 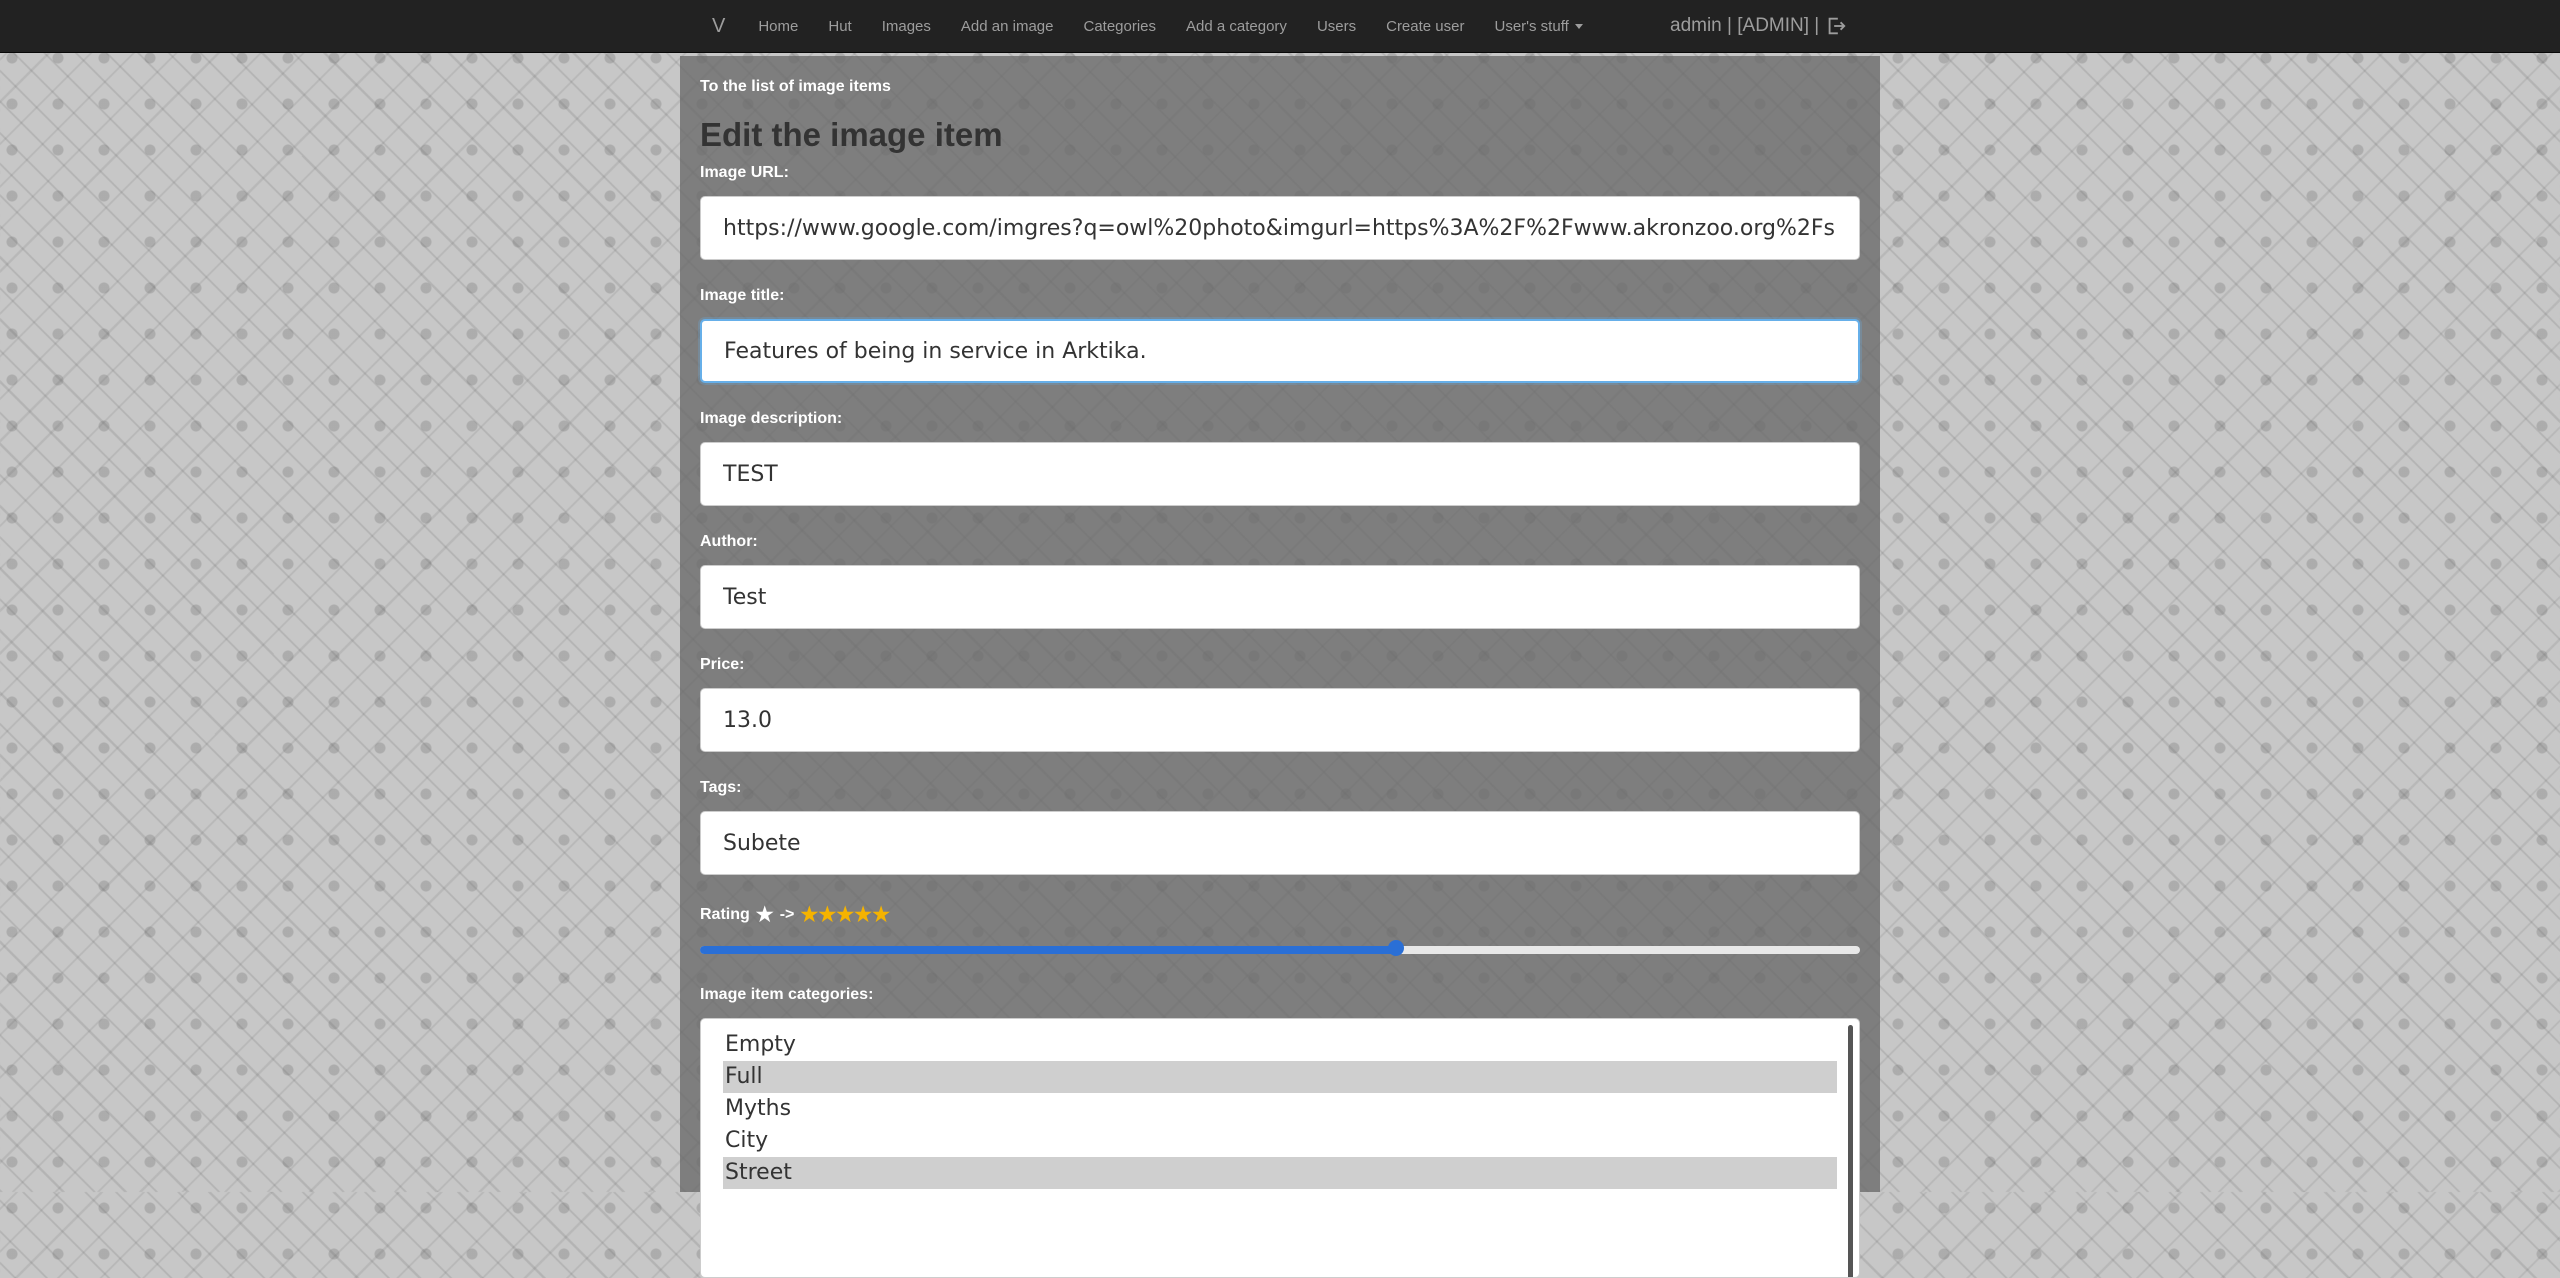 I want to click on author-input, so click(x=1280, y=597).